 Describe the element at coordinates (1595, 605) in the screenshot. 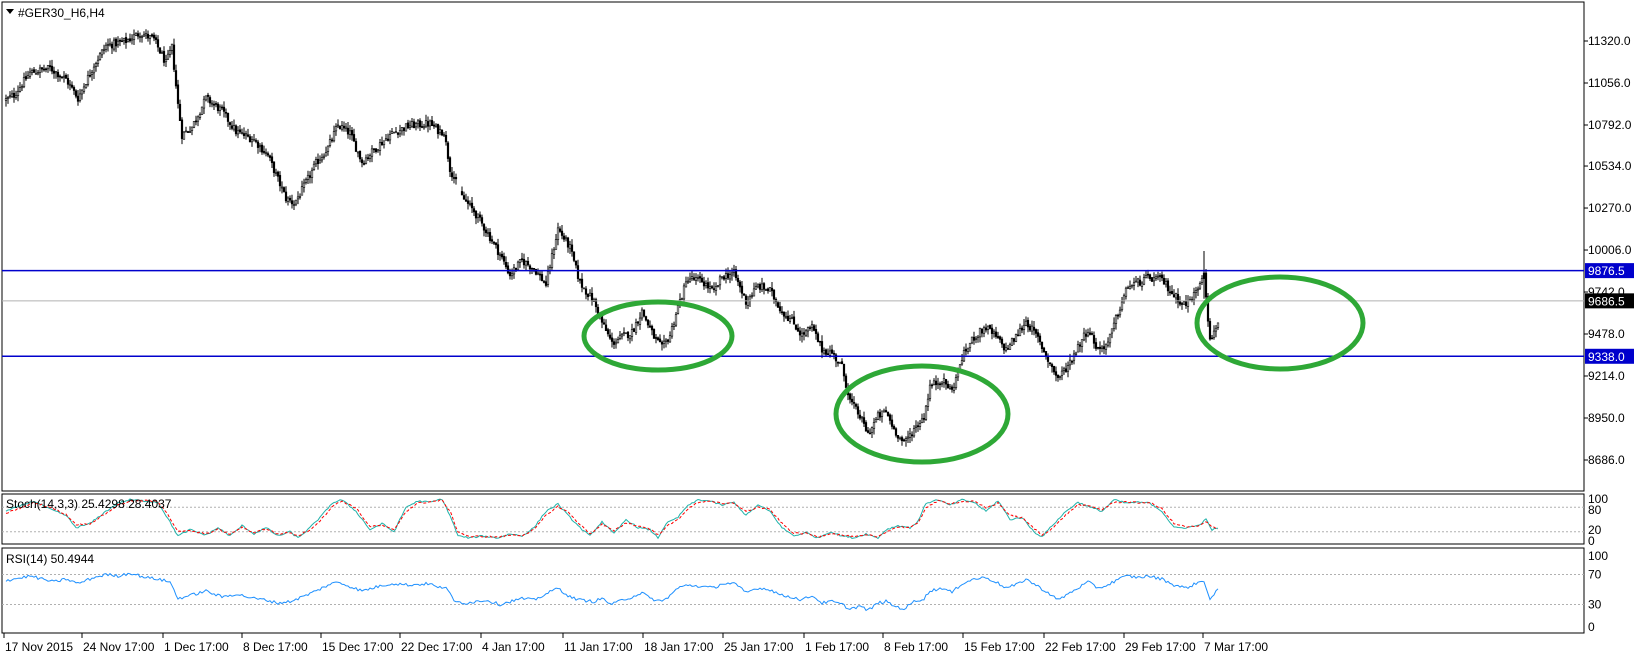

I see `rsi-level-30: 30` at that location.